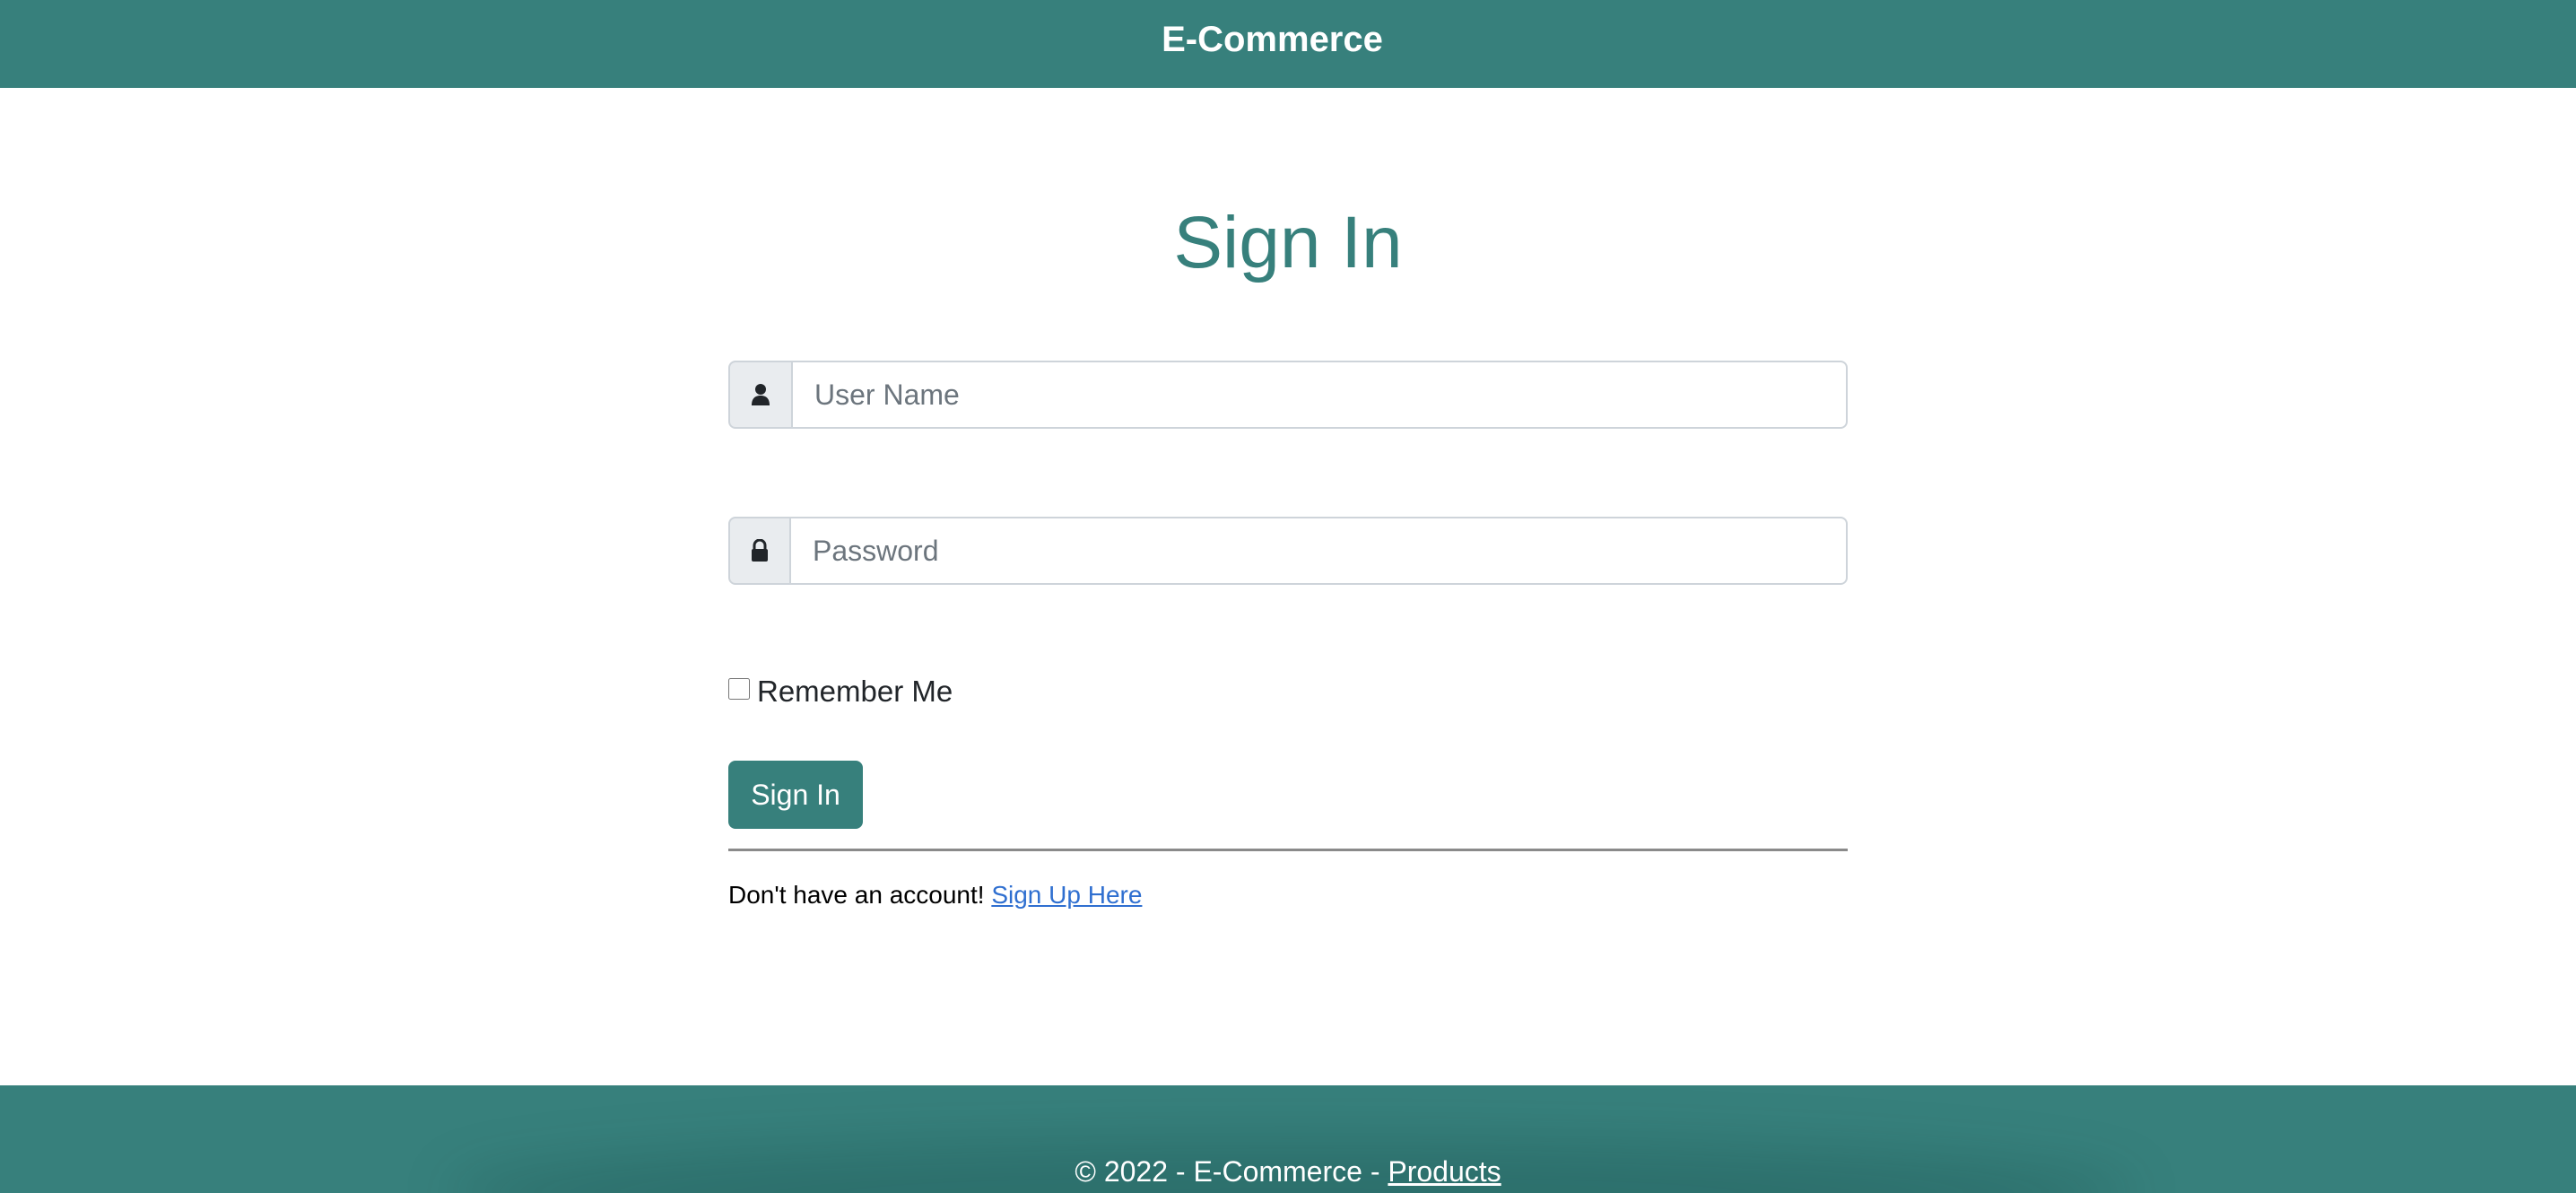 The height and width of the screenshot is (1193, 2576). Describe the element at coordinates (1272, 40) in the screenshot. I see `brand-link: E-Commerce` at that location.